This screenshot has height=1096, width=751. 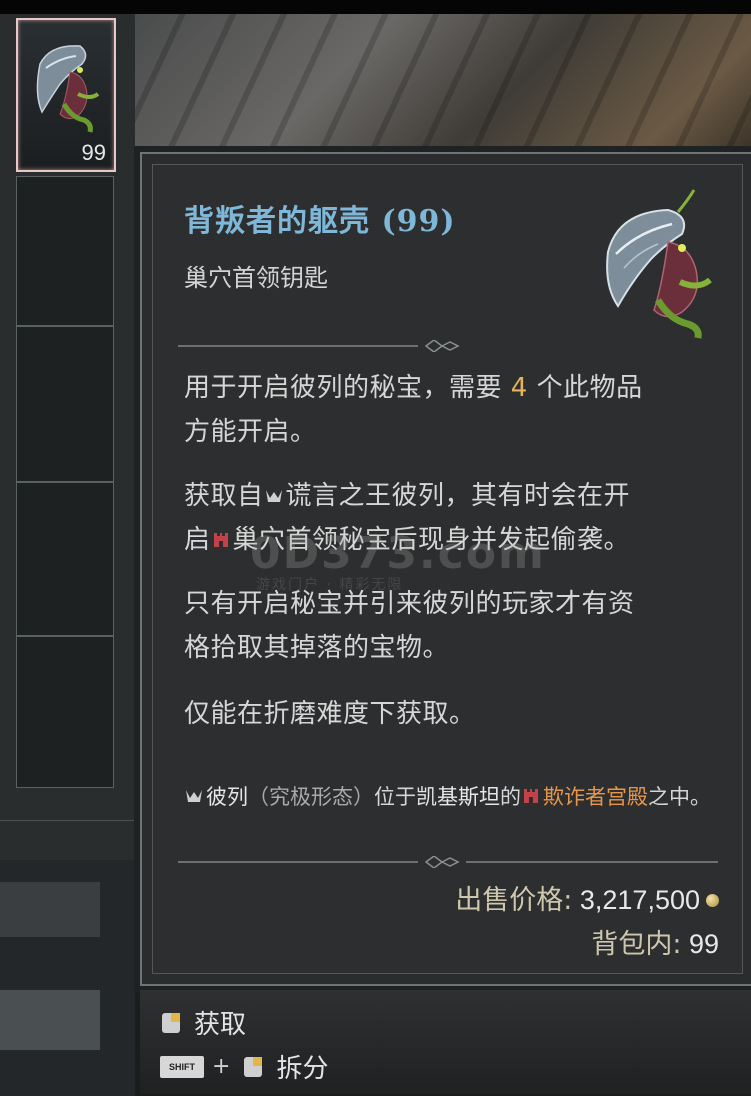 What do you see at coordinates (317, 648) in the screenshot?
I see `desc-text: 格拾取其掉落的宝物。` at bounding box center [317, 648].